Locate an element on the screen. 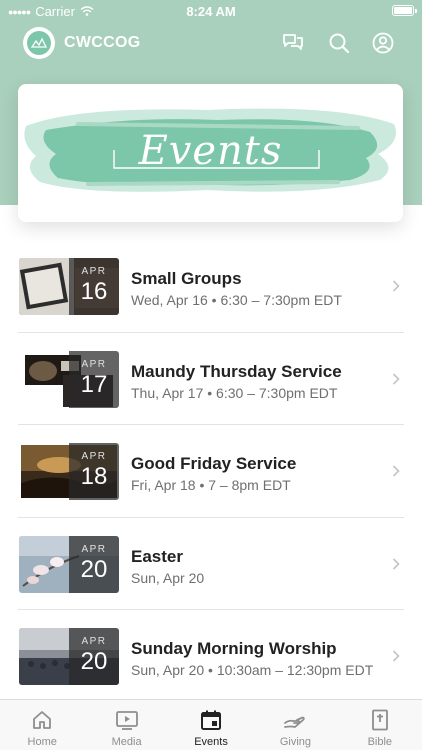 This screenshot has height=750, width=422. date-badge: APR 18 is located at coordinates (94, 471).